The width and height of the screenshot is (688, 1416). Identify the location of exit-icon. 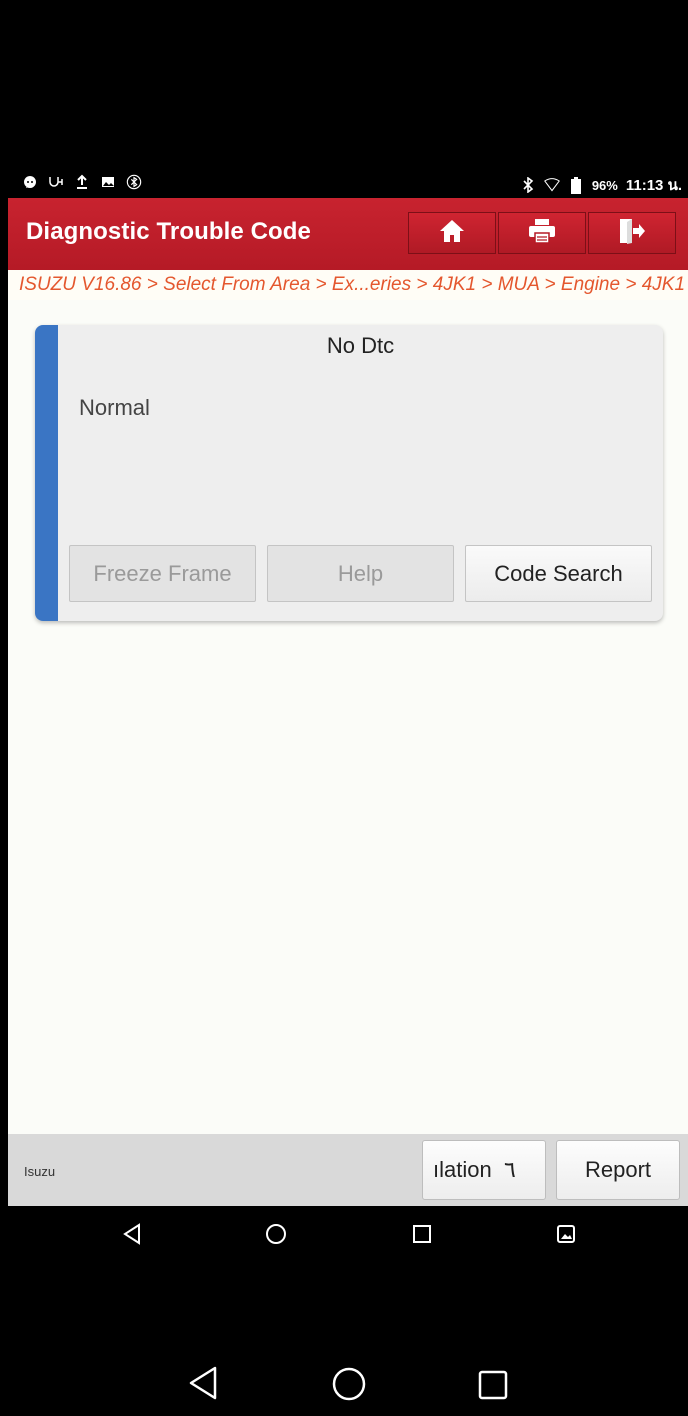
(632, 233).